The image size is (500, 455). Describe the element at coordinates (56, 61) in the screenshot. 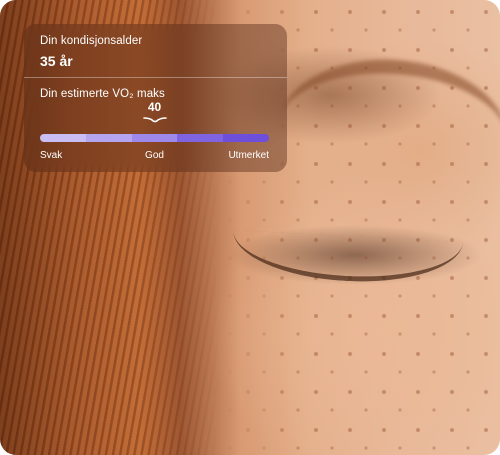

I see `fitness-age-value: 35 år` at that location.